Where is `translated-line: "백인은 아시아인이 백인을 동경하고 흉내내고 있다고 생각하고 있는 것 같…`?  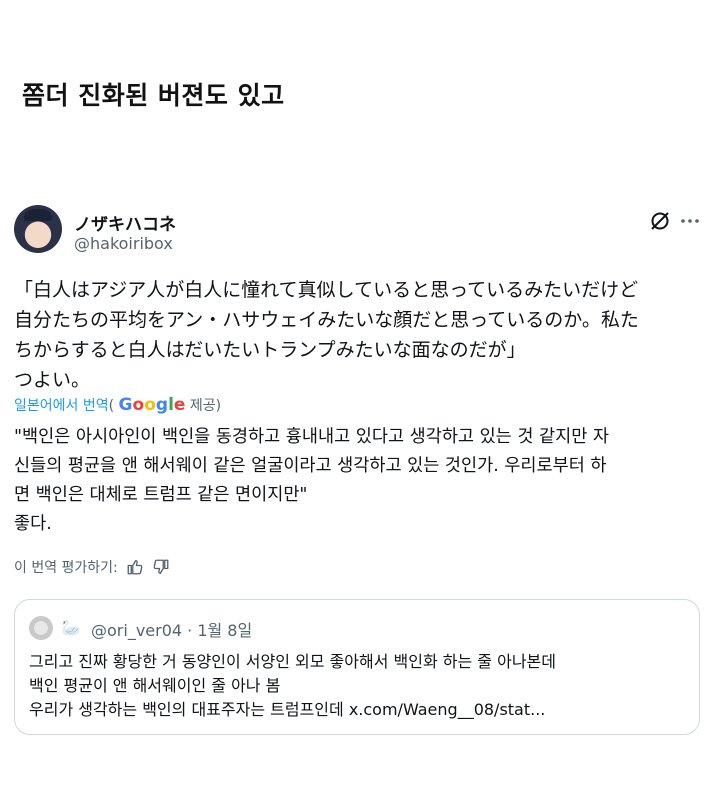 translated-line: "백인은 아시아인이 백인을 동경하고 흉내내고 있다고 생각하고 있는 것 같… is located at coordinates (311, 437).